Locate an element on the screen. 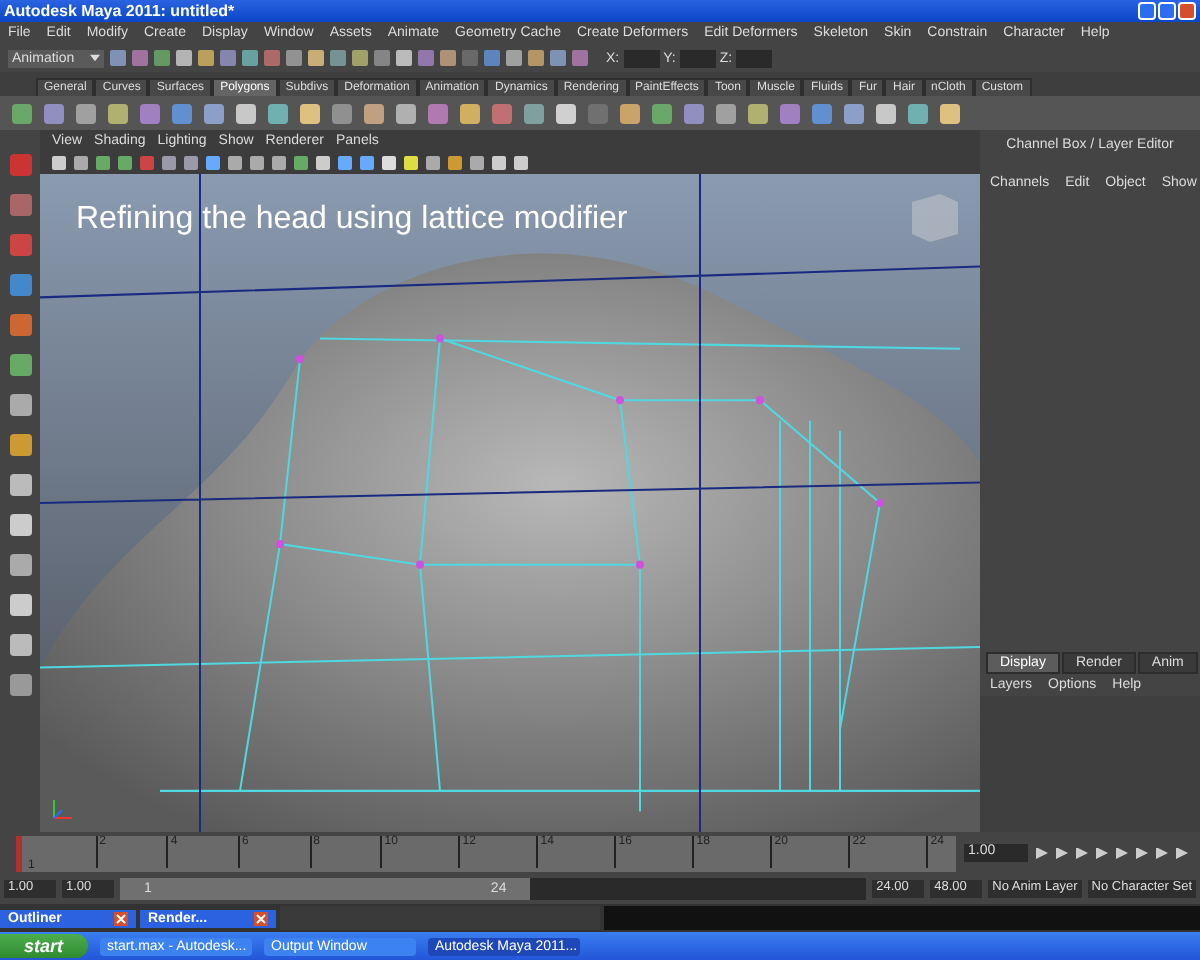 The image size is (1200, 960). maximize-button is located at coordinates (1167, 11).